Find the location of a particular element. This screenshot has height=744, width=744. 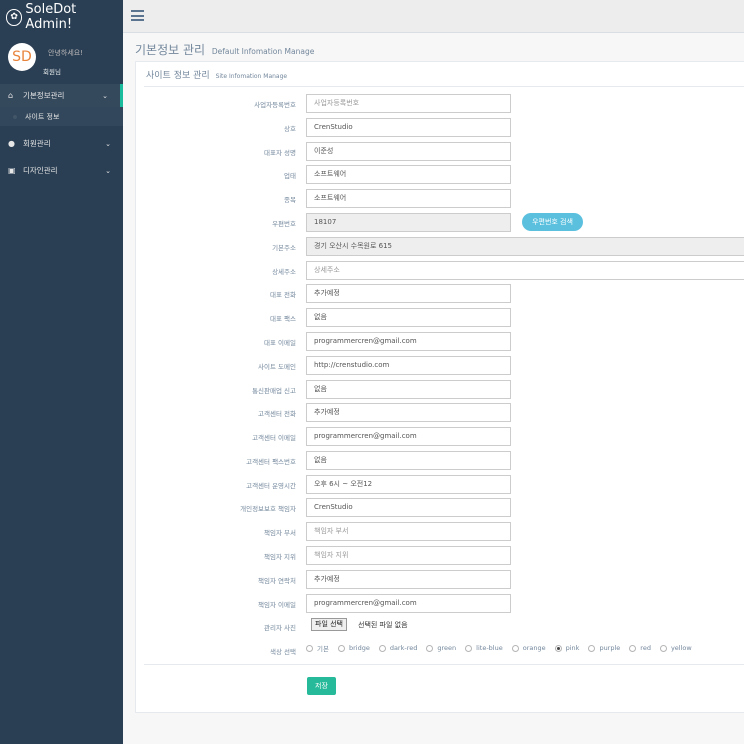

radio-label: purple is located at coordinates (610, 648).